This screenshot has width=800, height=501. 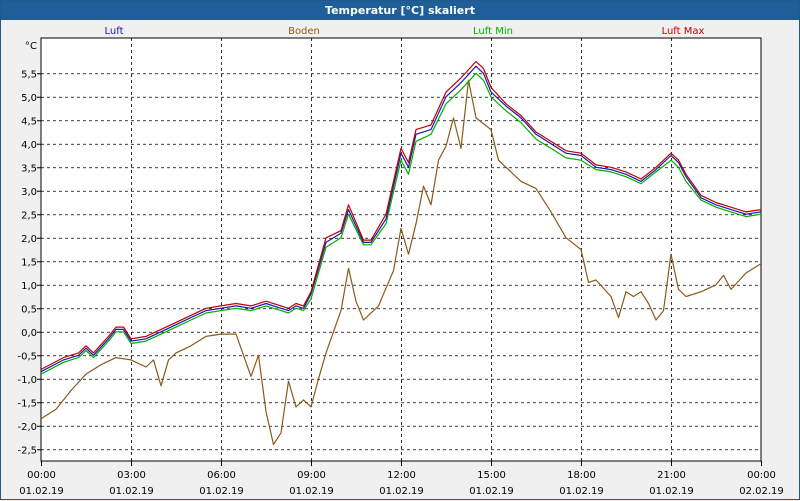 I want to click on y-tick-label: 1,5, so click(x=29, y=262).